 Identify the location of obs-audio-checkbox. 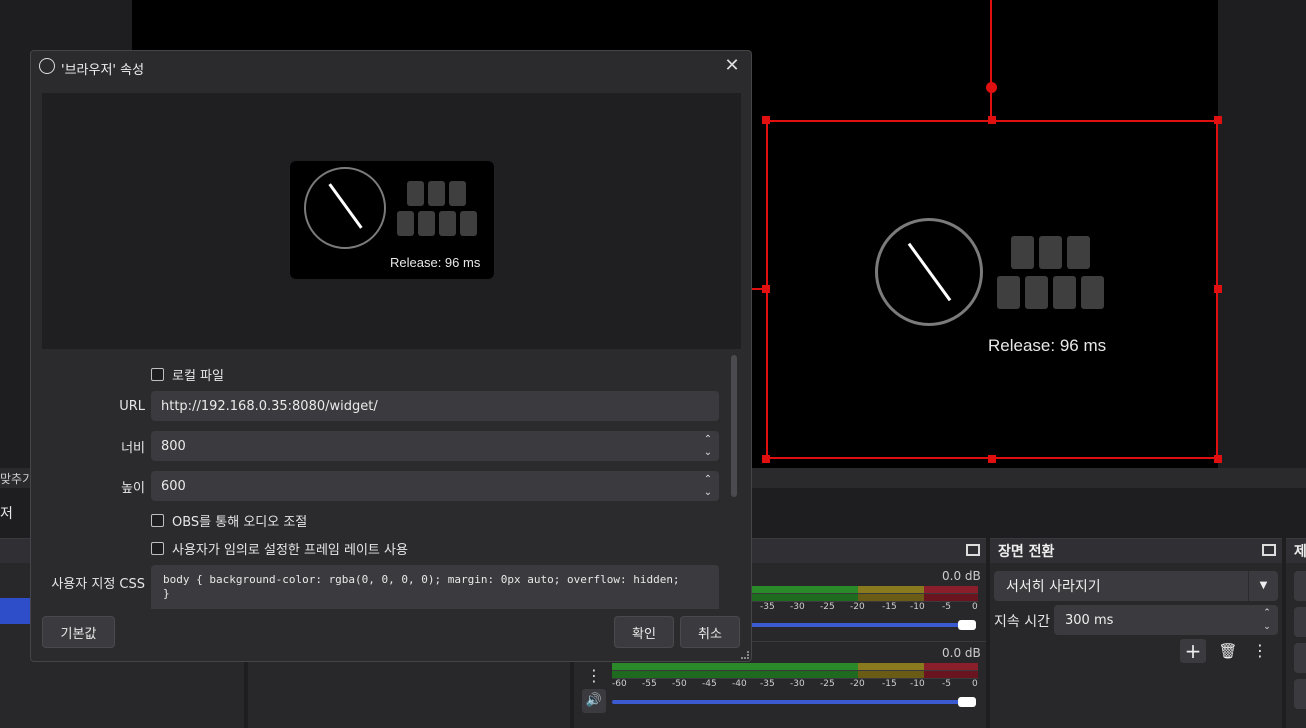
(157, 520).